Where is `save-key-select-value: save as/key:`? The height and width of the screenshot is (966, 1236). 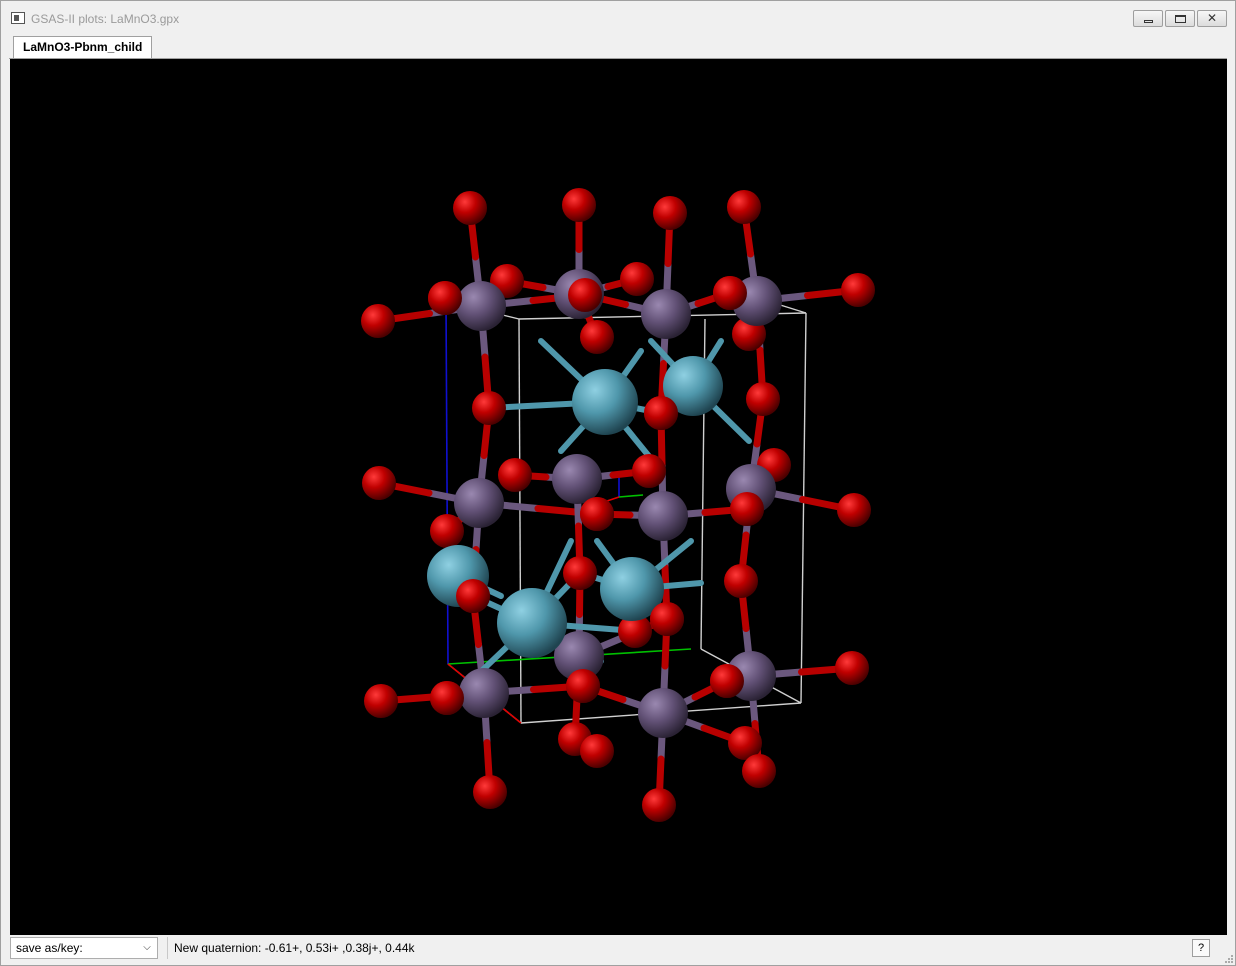 save-key-select-value: save as/key: is located at coordinates (49, 948).